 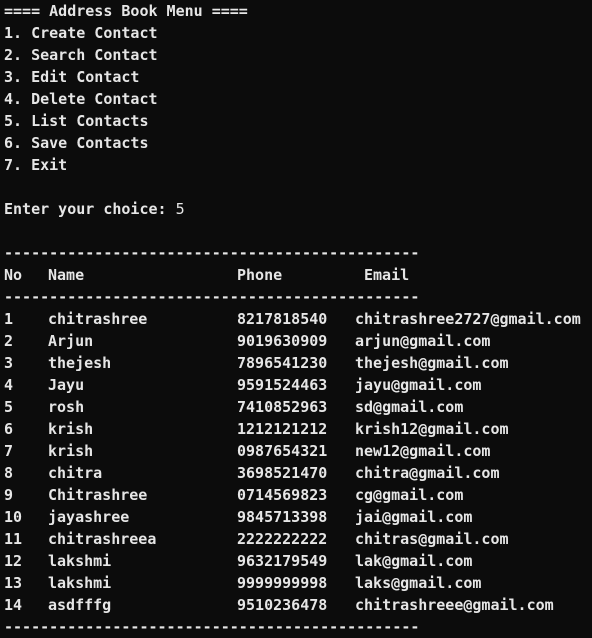 I want to click on cell-email: lak@gmail.com, so click(x=414, y=561).